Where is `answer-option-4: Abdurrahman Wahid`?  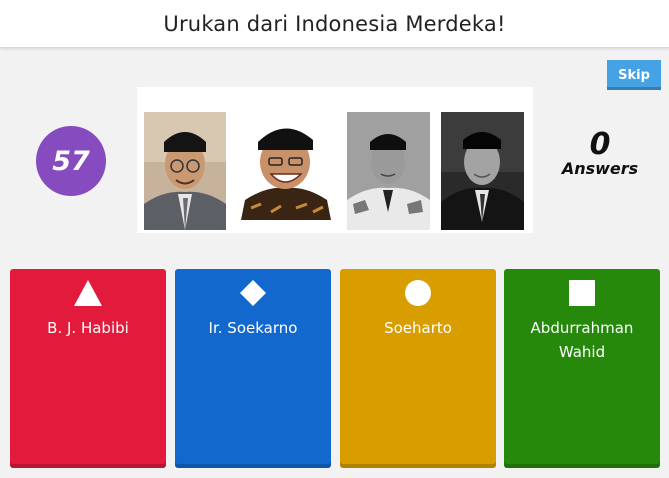
answer-option-4: Abdurrahman Wahid is located at coordinates (582, 368).